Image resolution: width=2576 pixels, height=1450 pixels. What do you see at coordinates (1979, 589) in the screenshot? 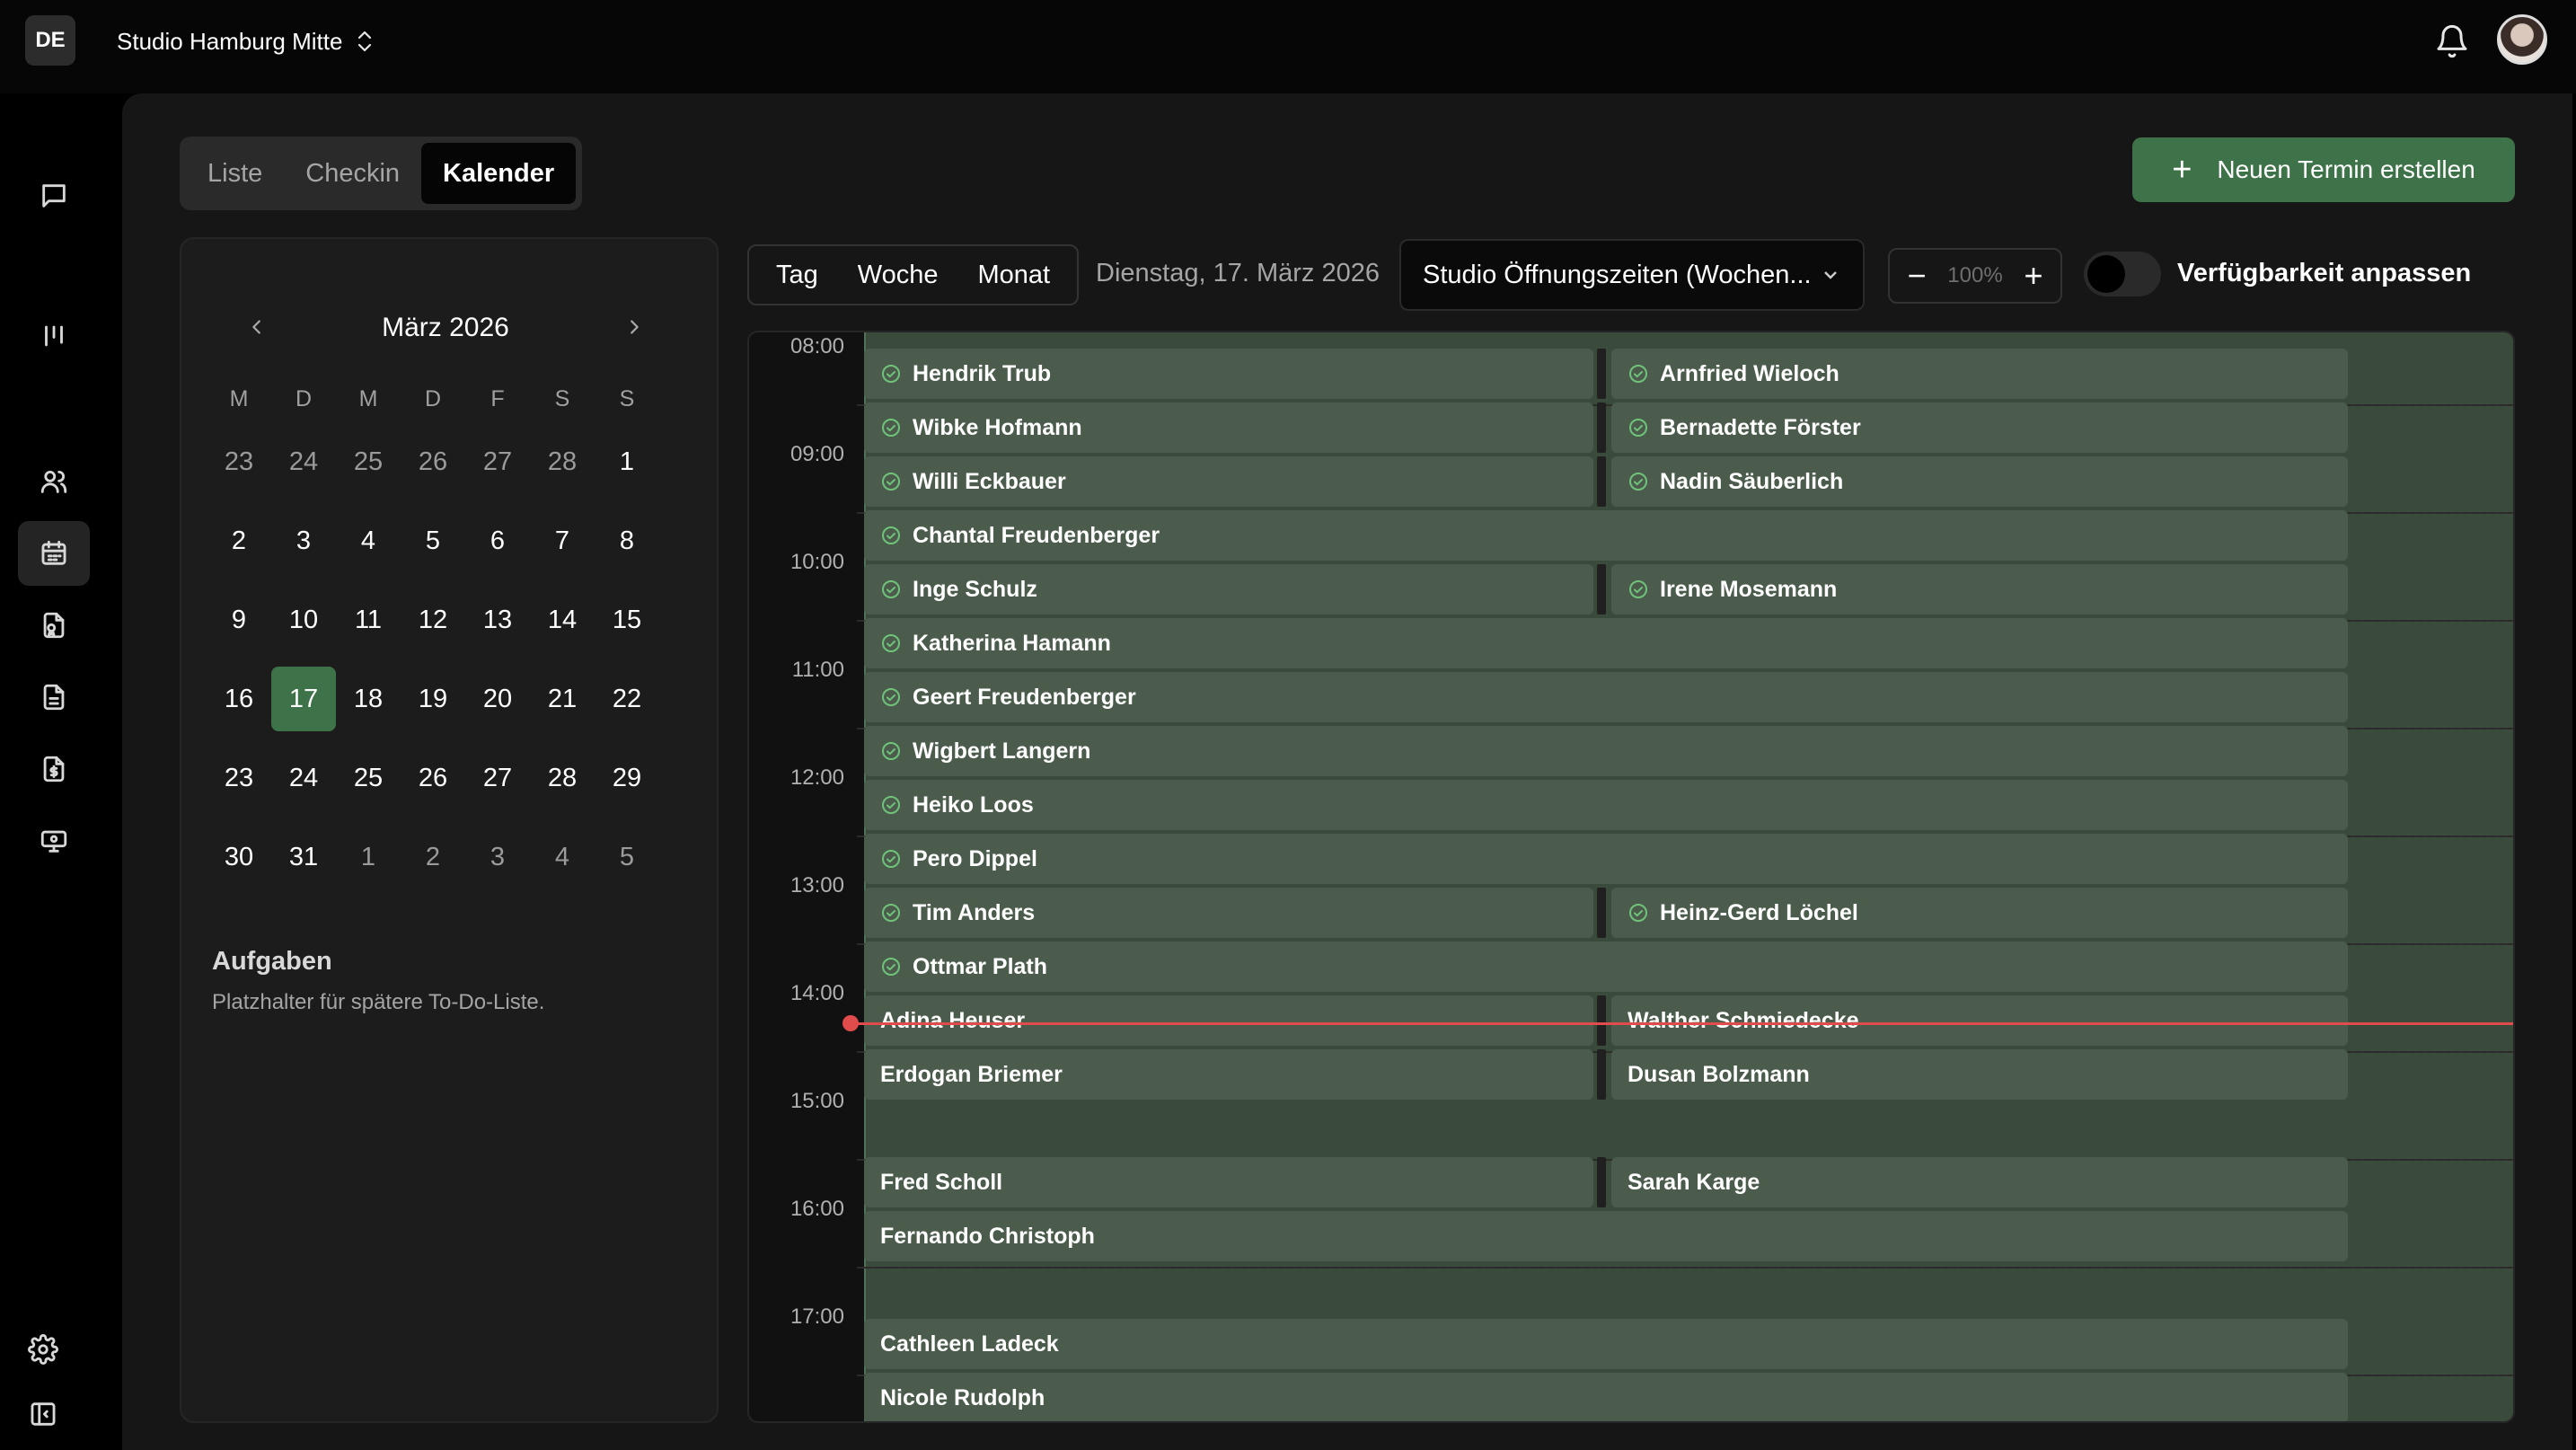
I see `appointment: Irene Mosemann` at bounding box center [1979, 589].